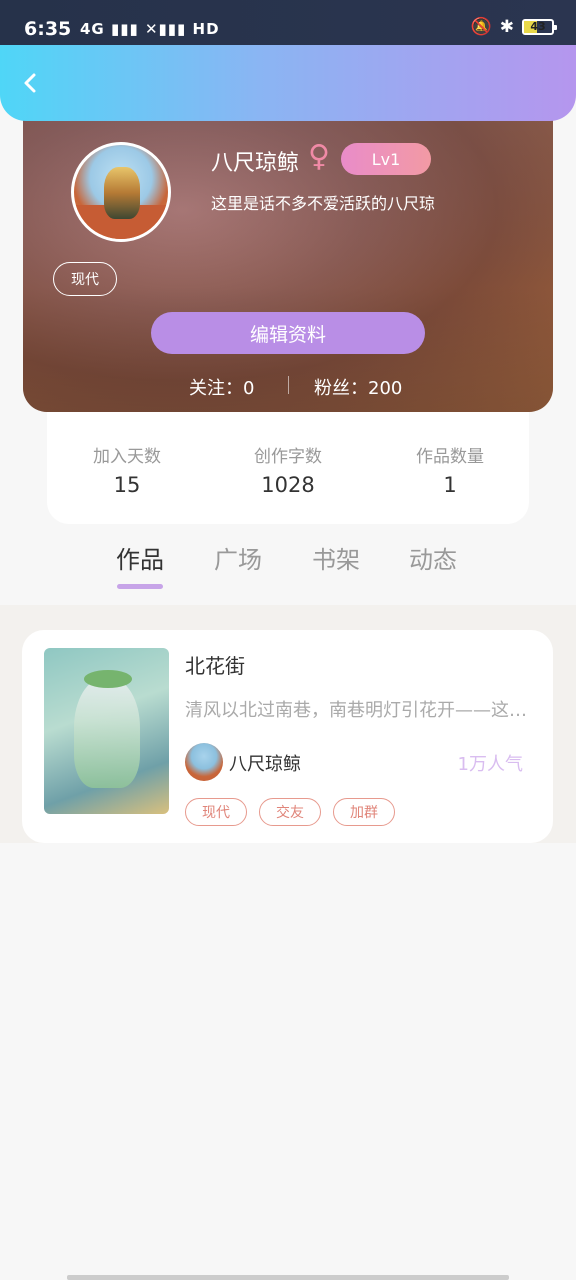 The height and width of the screenshot is (1280, 576). Describe the element at coordinates (288, 83) in the screenshot. I see `top-header` at that location.